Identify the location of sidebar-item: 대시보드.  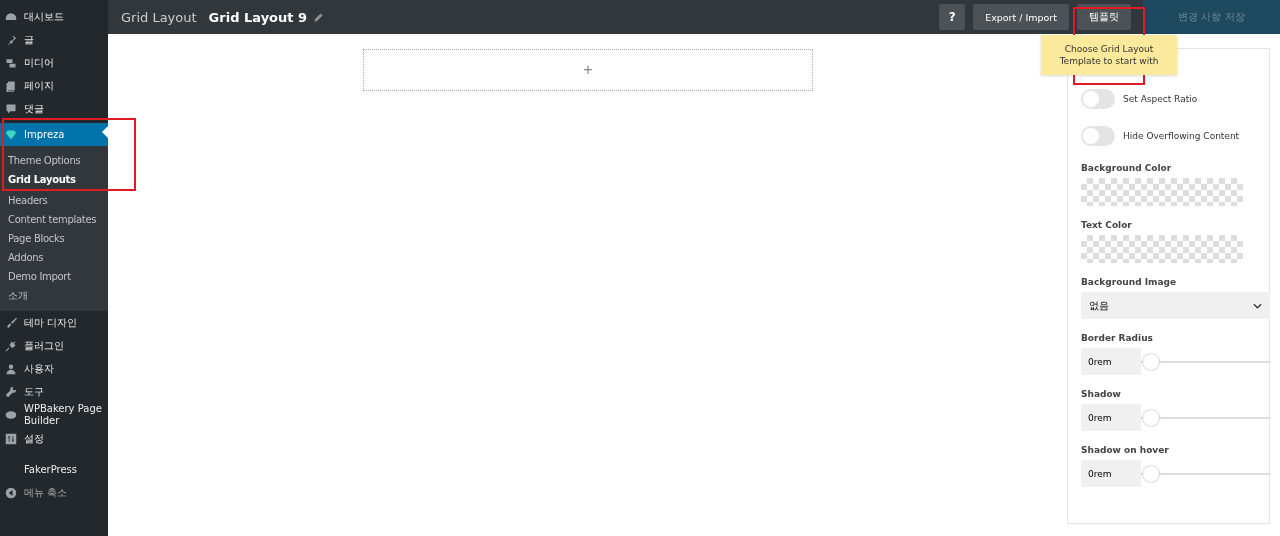
(54, 16).